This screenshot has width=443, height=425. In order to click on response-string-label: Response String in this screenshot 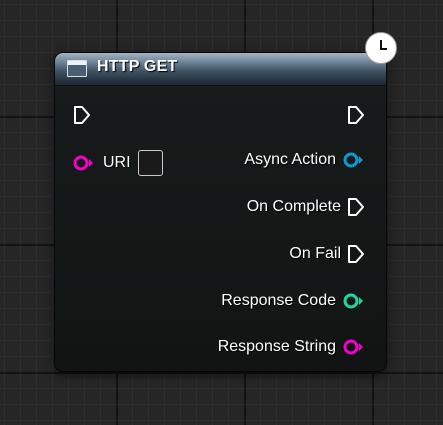, I will do `click(276, 346)`.